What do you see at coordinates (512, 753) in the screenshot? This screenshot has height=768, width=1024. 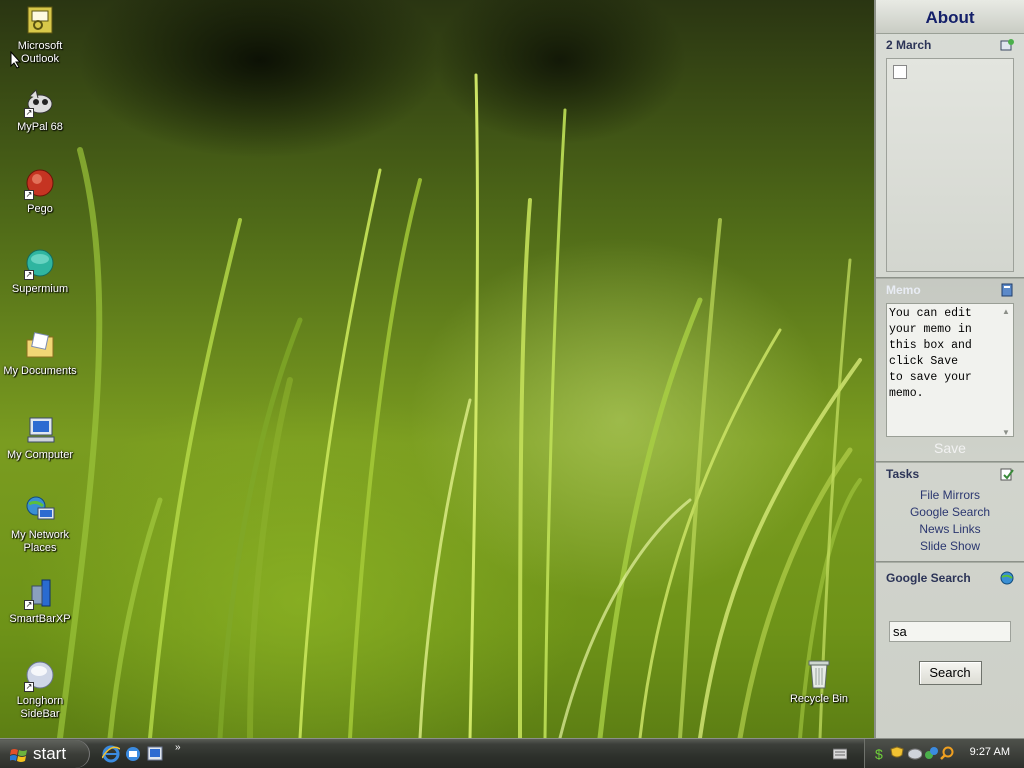 I see `taskbar: start » $ 9:27 AM` at bounding box center [512, 753].